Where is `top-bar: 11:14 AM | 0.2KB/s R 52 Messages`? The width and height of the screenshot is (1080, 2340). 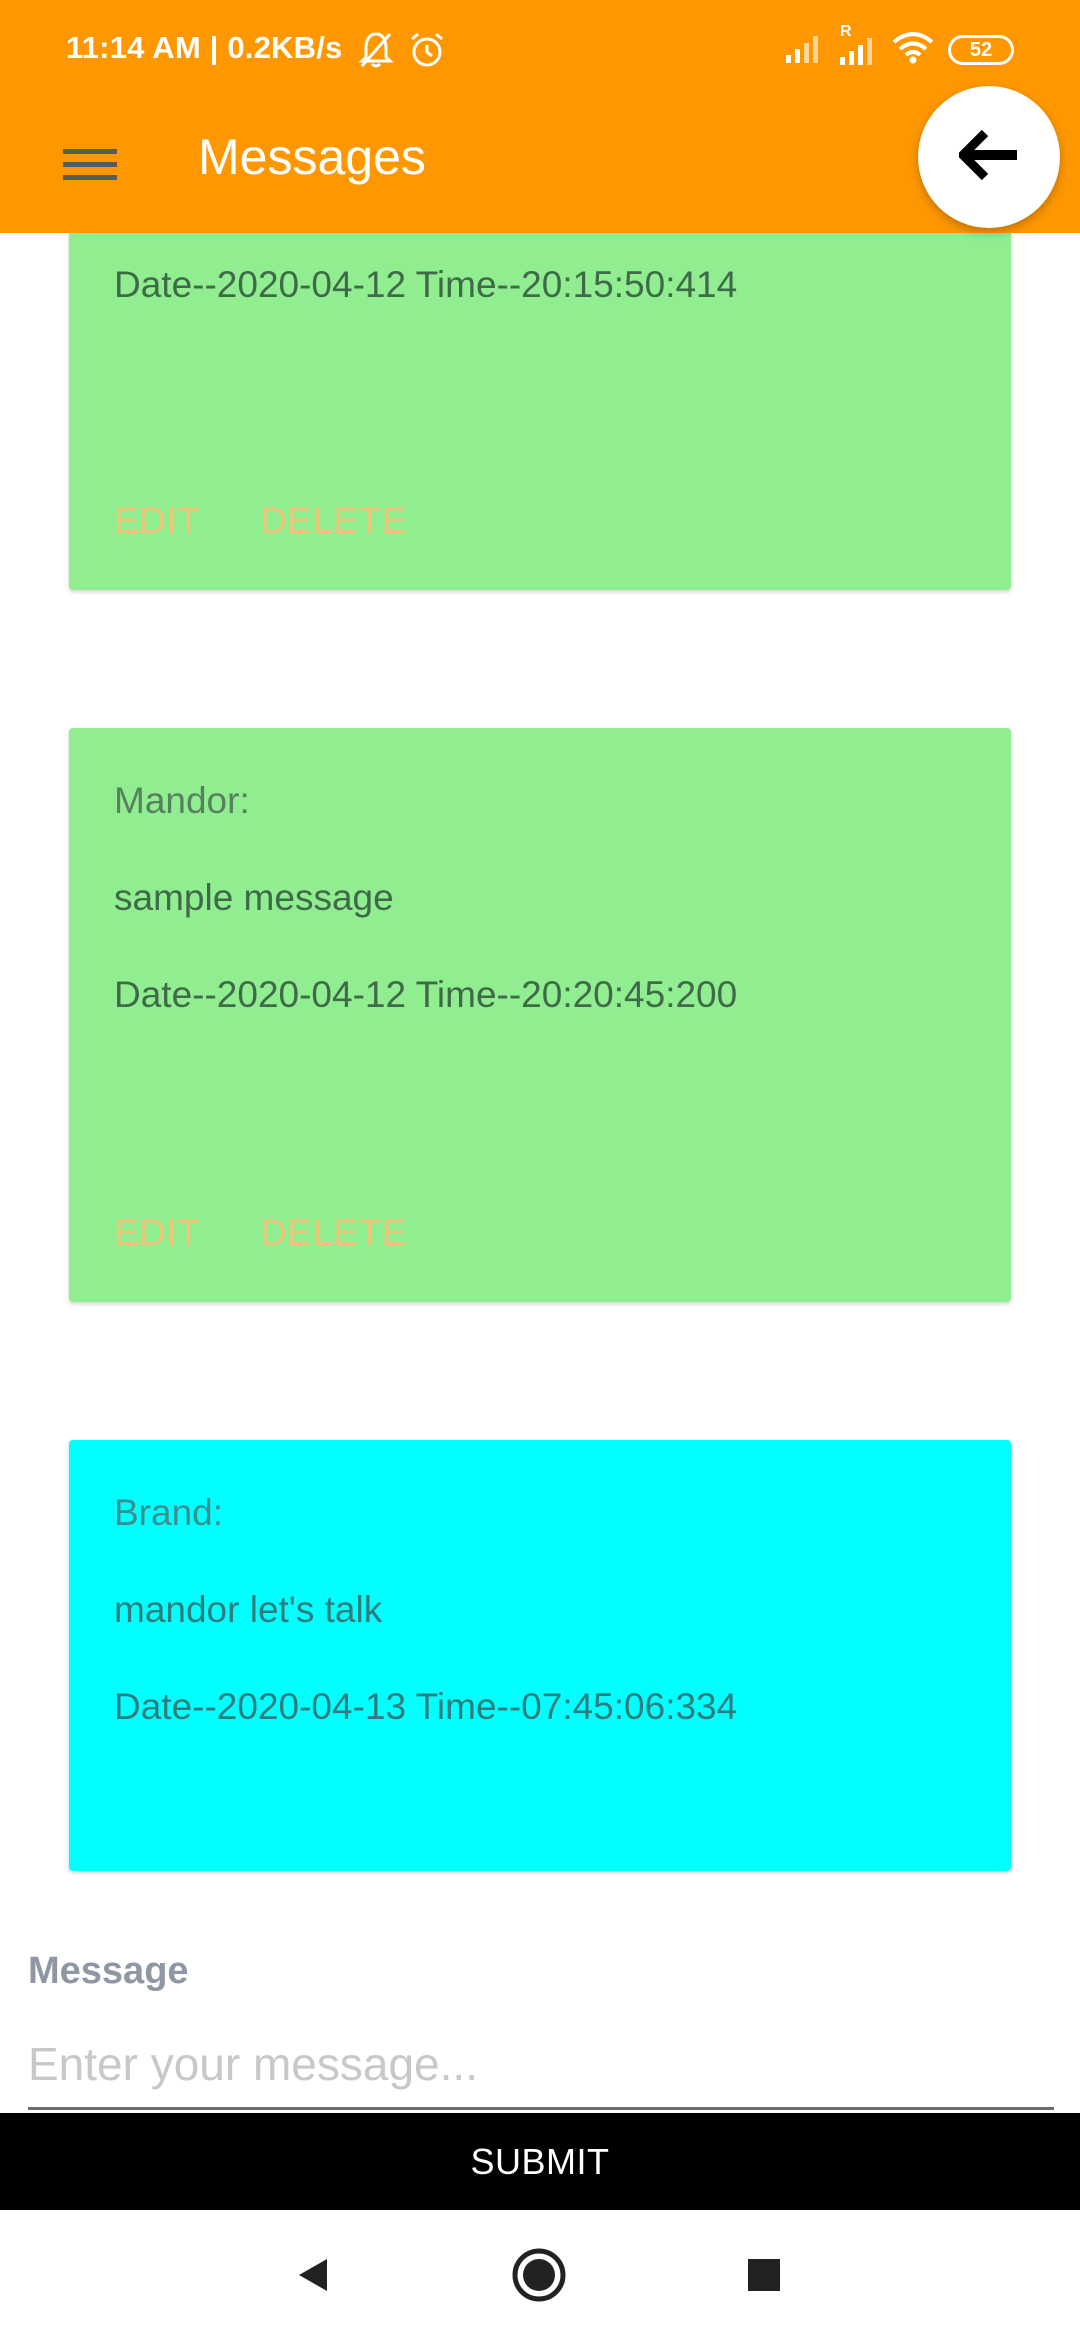 top-bar: 11:14 AM | 0.2KB/s R 52 Messages is located at coordinates (540, 116).